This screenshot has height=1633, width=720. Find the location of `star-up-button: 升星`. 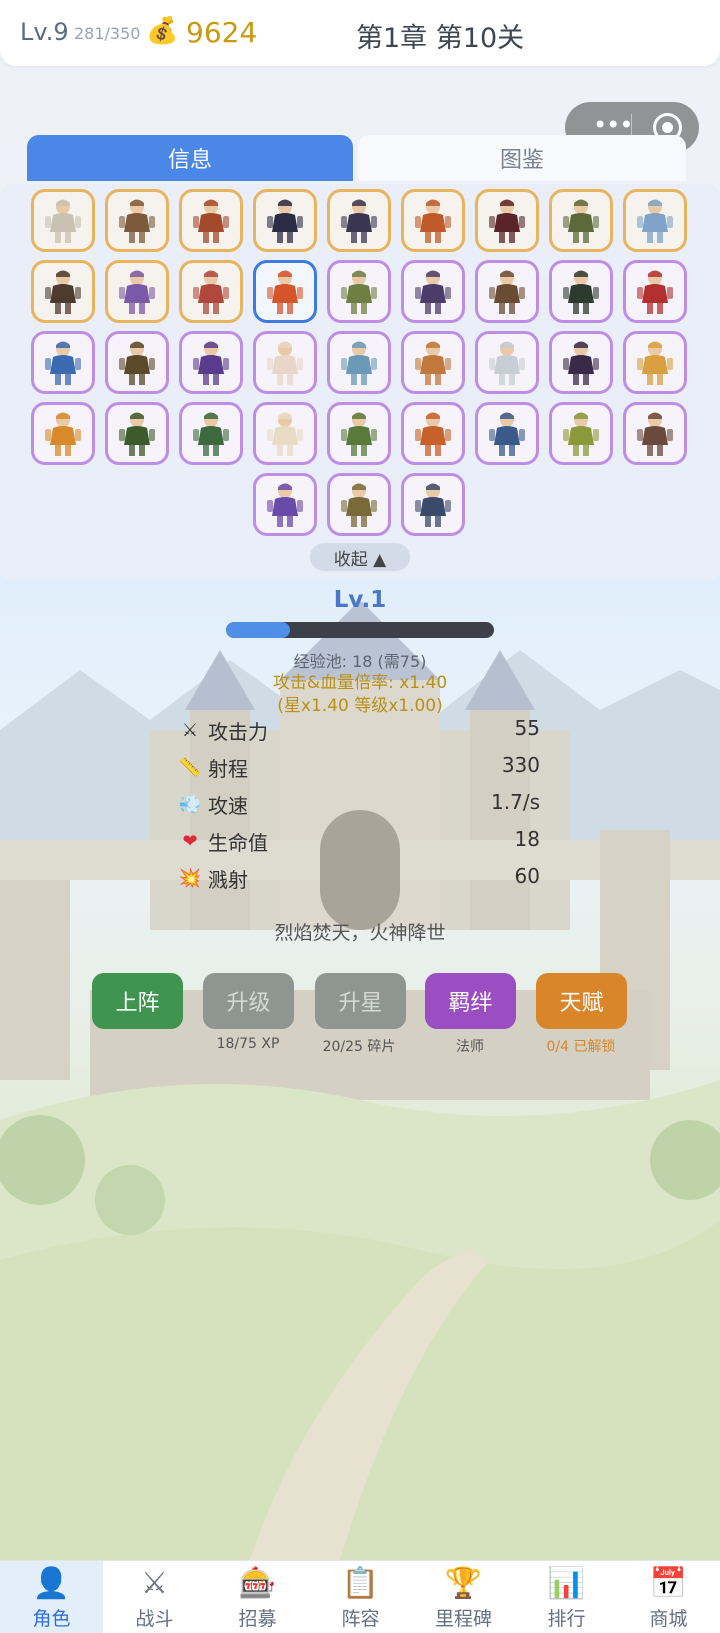

star-up-button: 升星 is located at coordinates (360, 1001).